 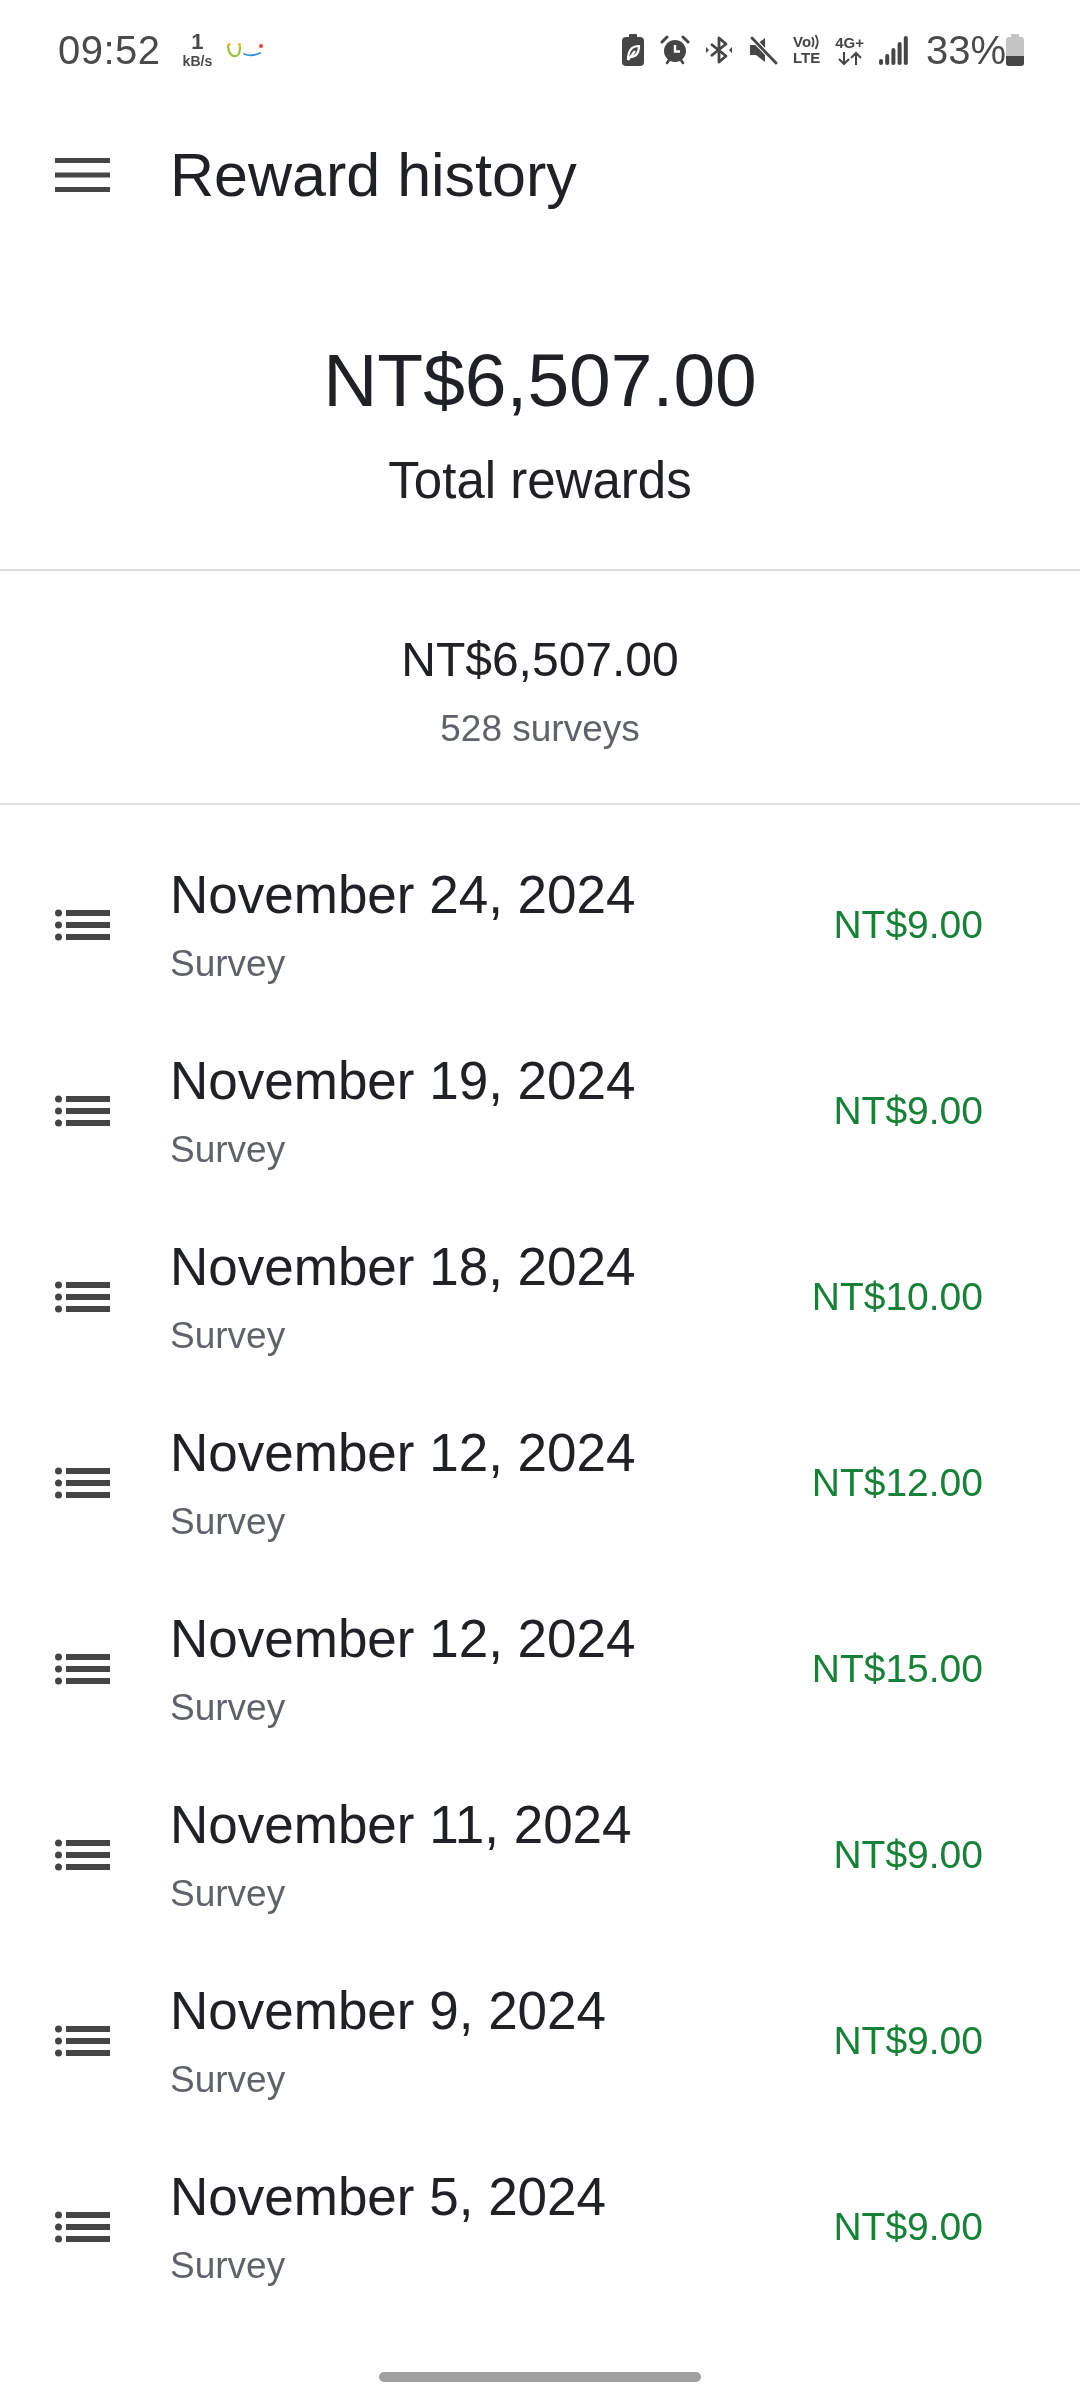 What do you see at coordinates (109, 50) in the screenshot?
I see `clock-text: 09:52` at bounding box center [109, 50].